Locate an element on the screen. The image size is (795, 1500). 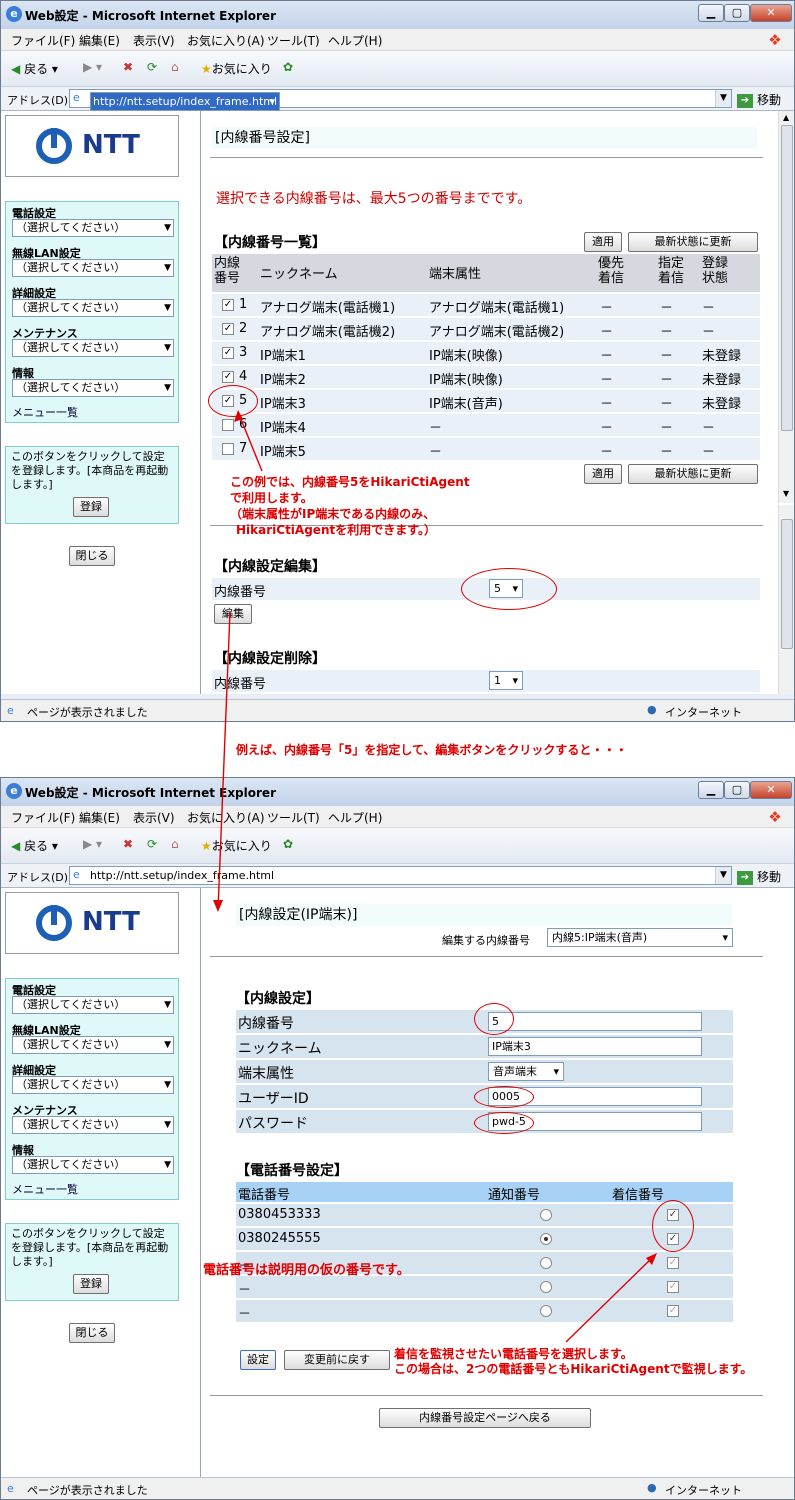
register-button: 登録 is located at coordinates (91, 507).